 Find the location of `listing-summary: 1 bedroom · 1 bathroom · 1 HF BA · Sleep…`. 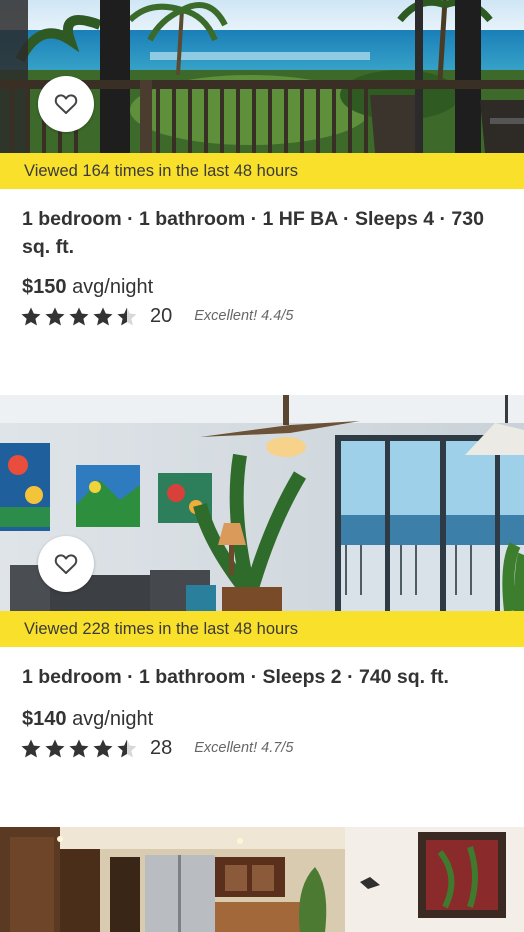

listing-summary: 1 bedroom · 1 bathroom · 1 HF BA · Sleep… is located at coordinates (257, 233).